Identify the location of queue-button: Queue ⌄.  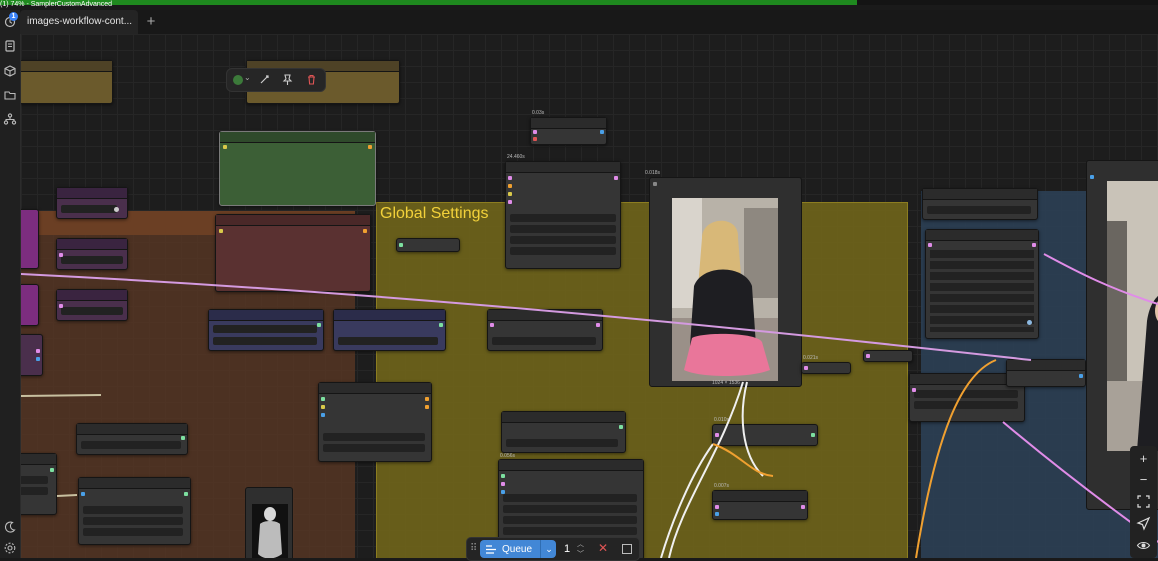
(518, 549).